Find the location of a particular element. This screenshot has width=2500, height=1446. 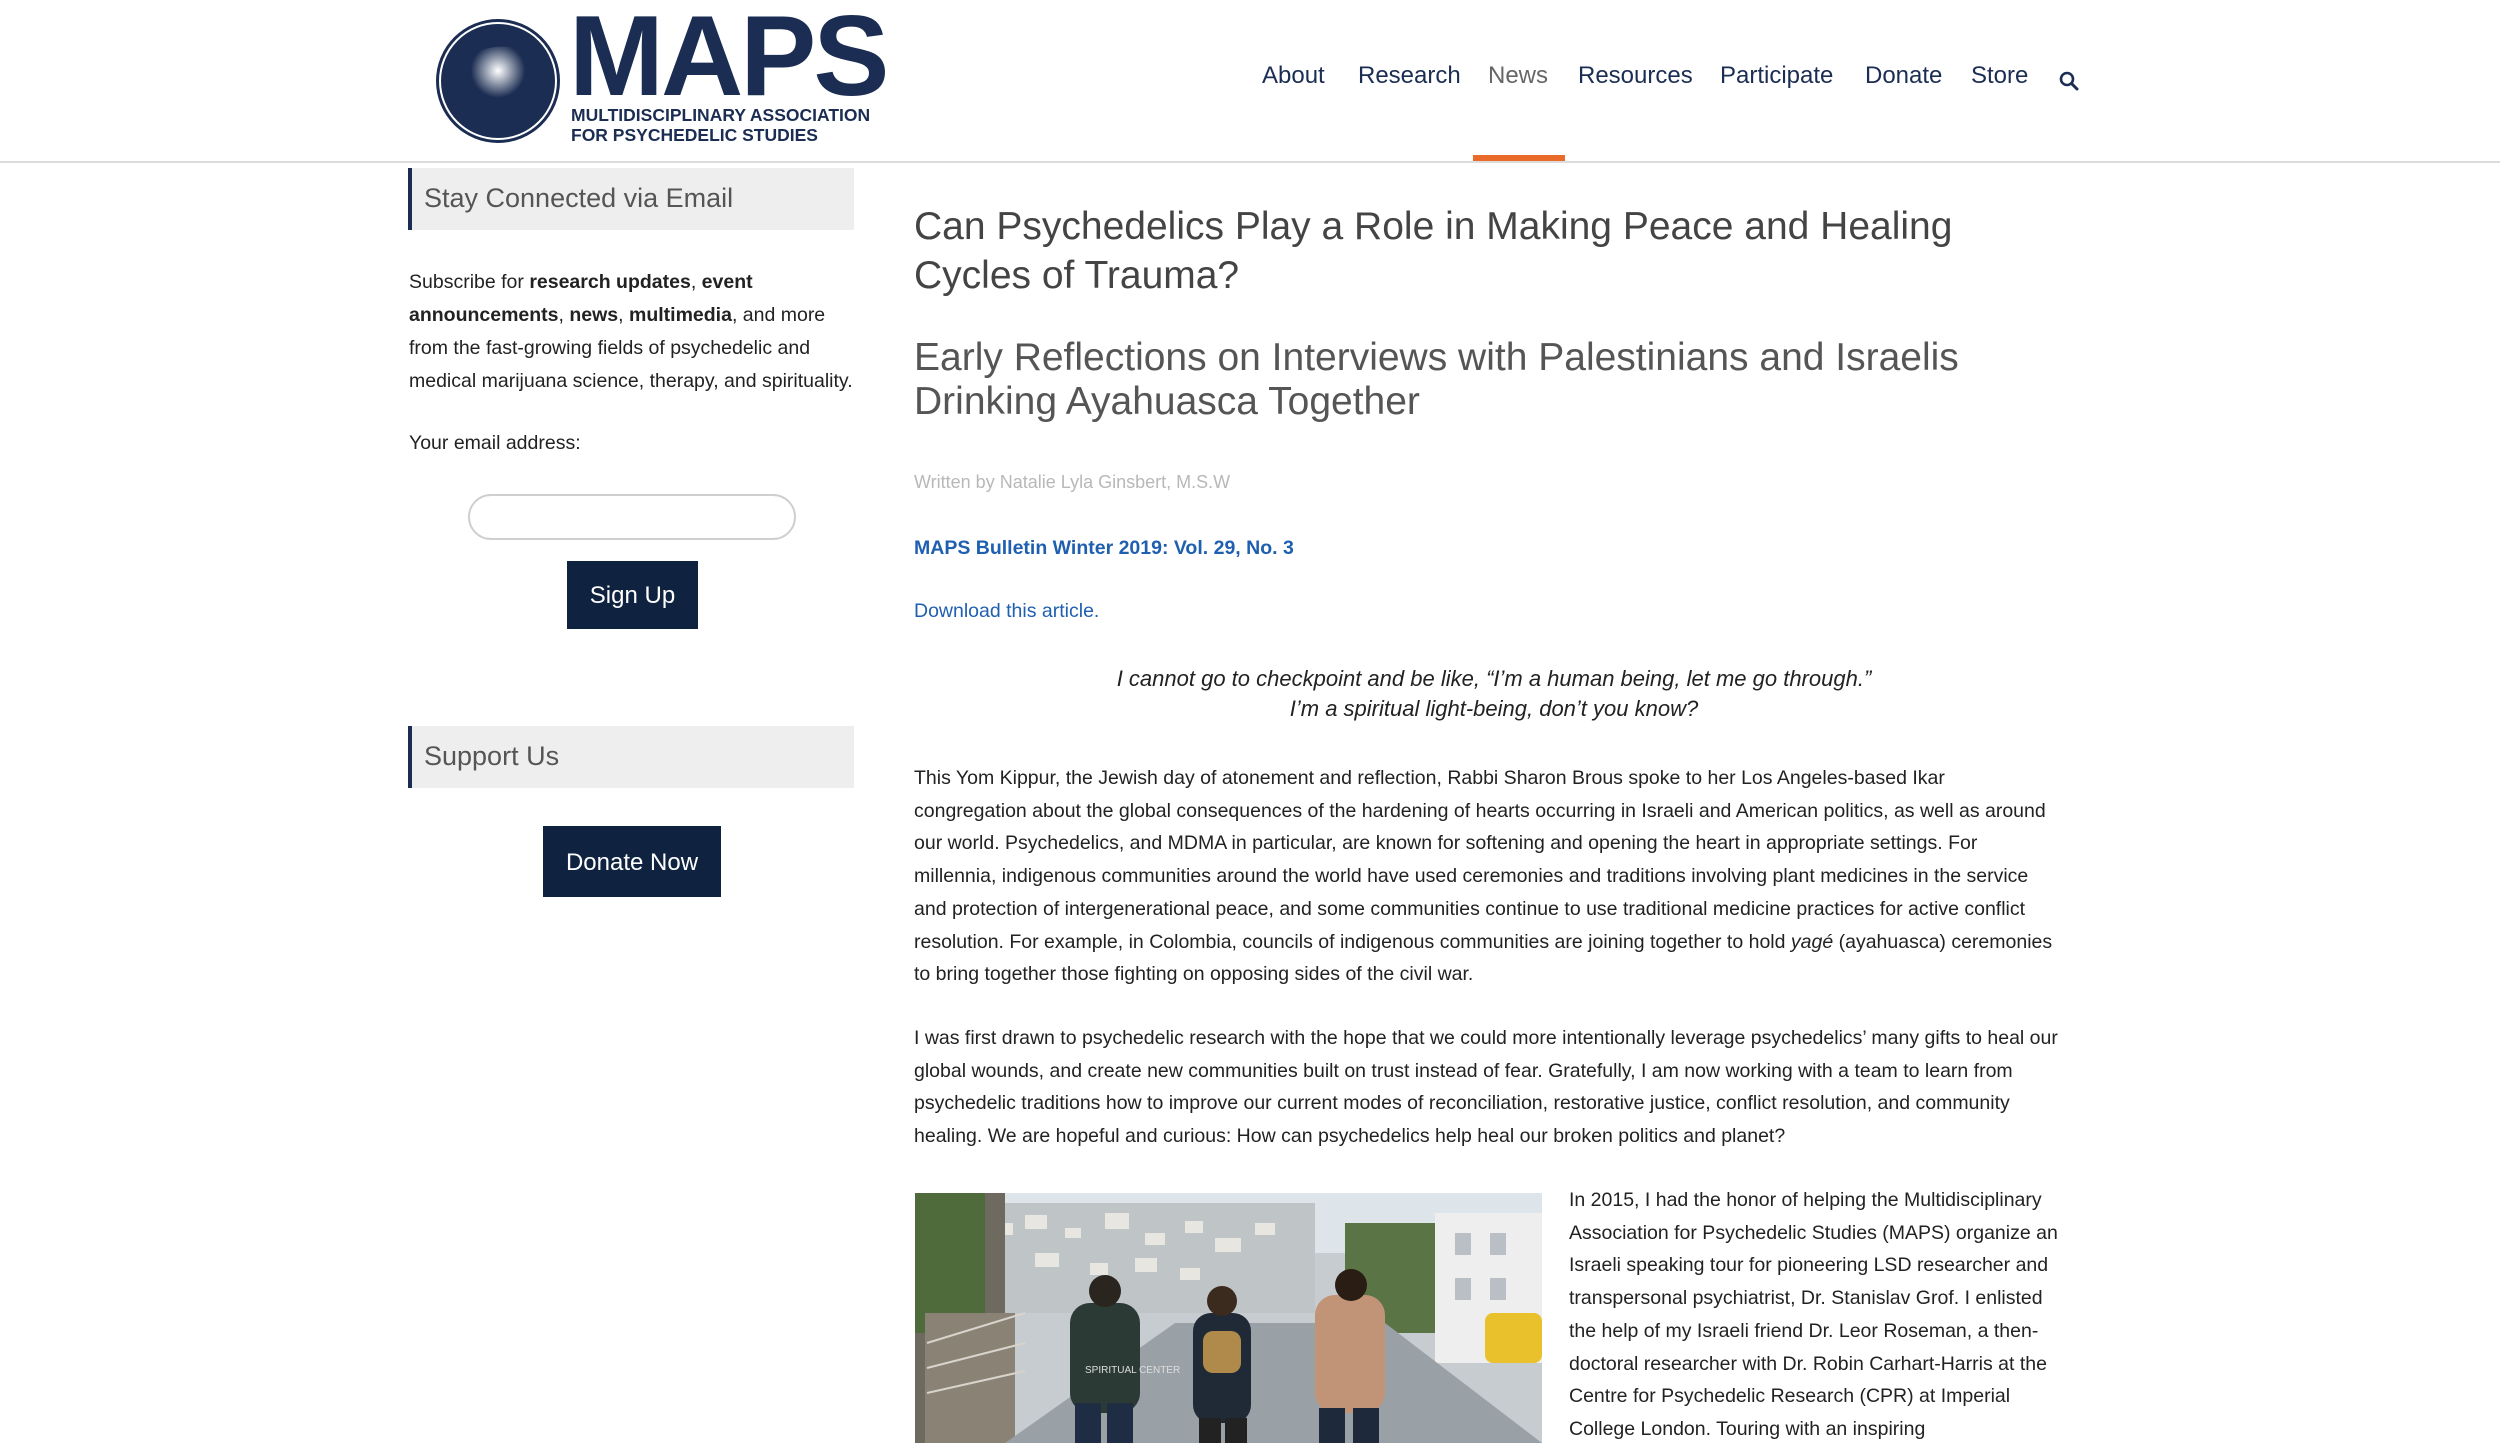

donate-now-button: Donate Now is located at coordinates (632, 861).